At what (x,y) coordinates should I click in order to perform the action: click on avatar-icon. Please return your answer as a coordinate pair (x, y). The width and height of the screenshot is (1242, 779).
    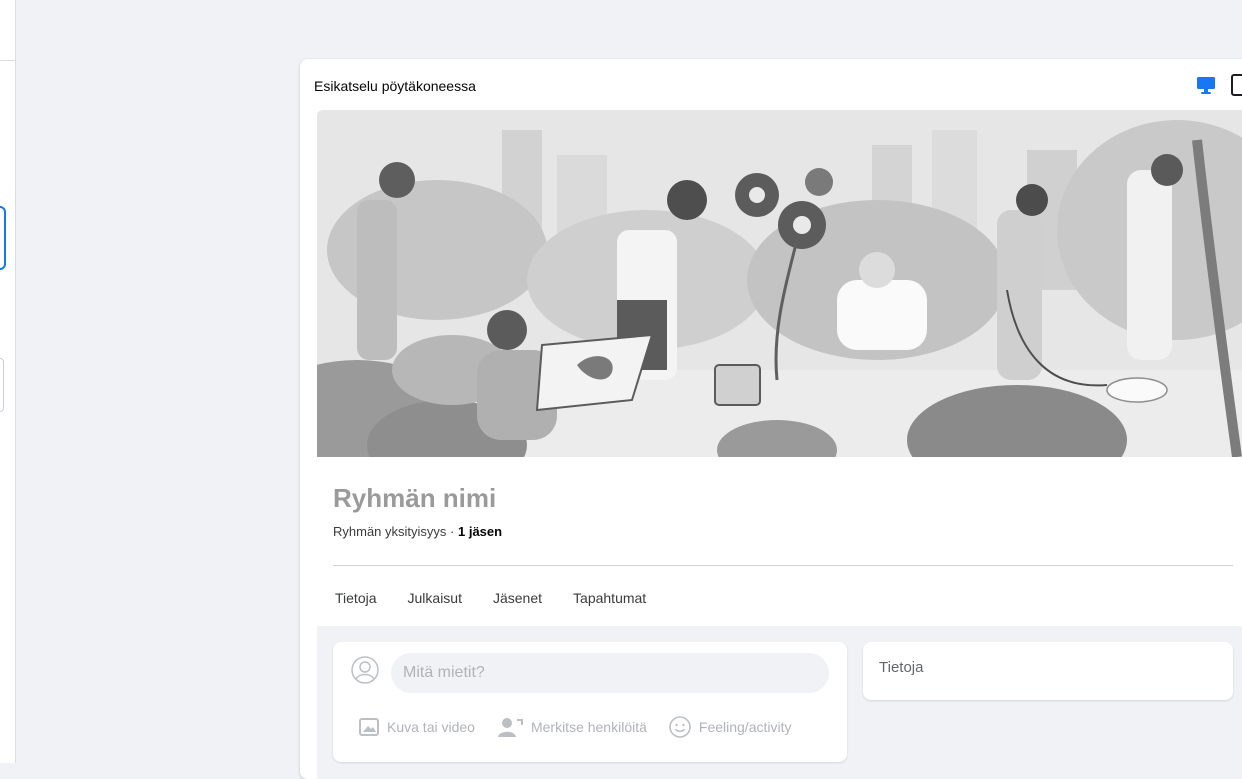
    Looking at the image, I should click on (365, 670).